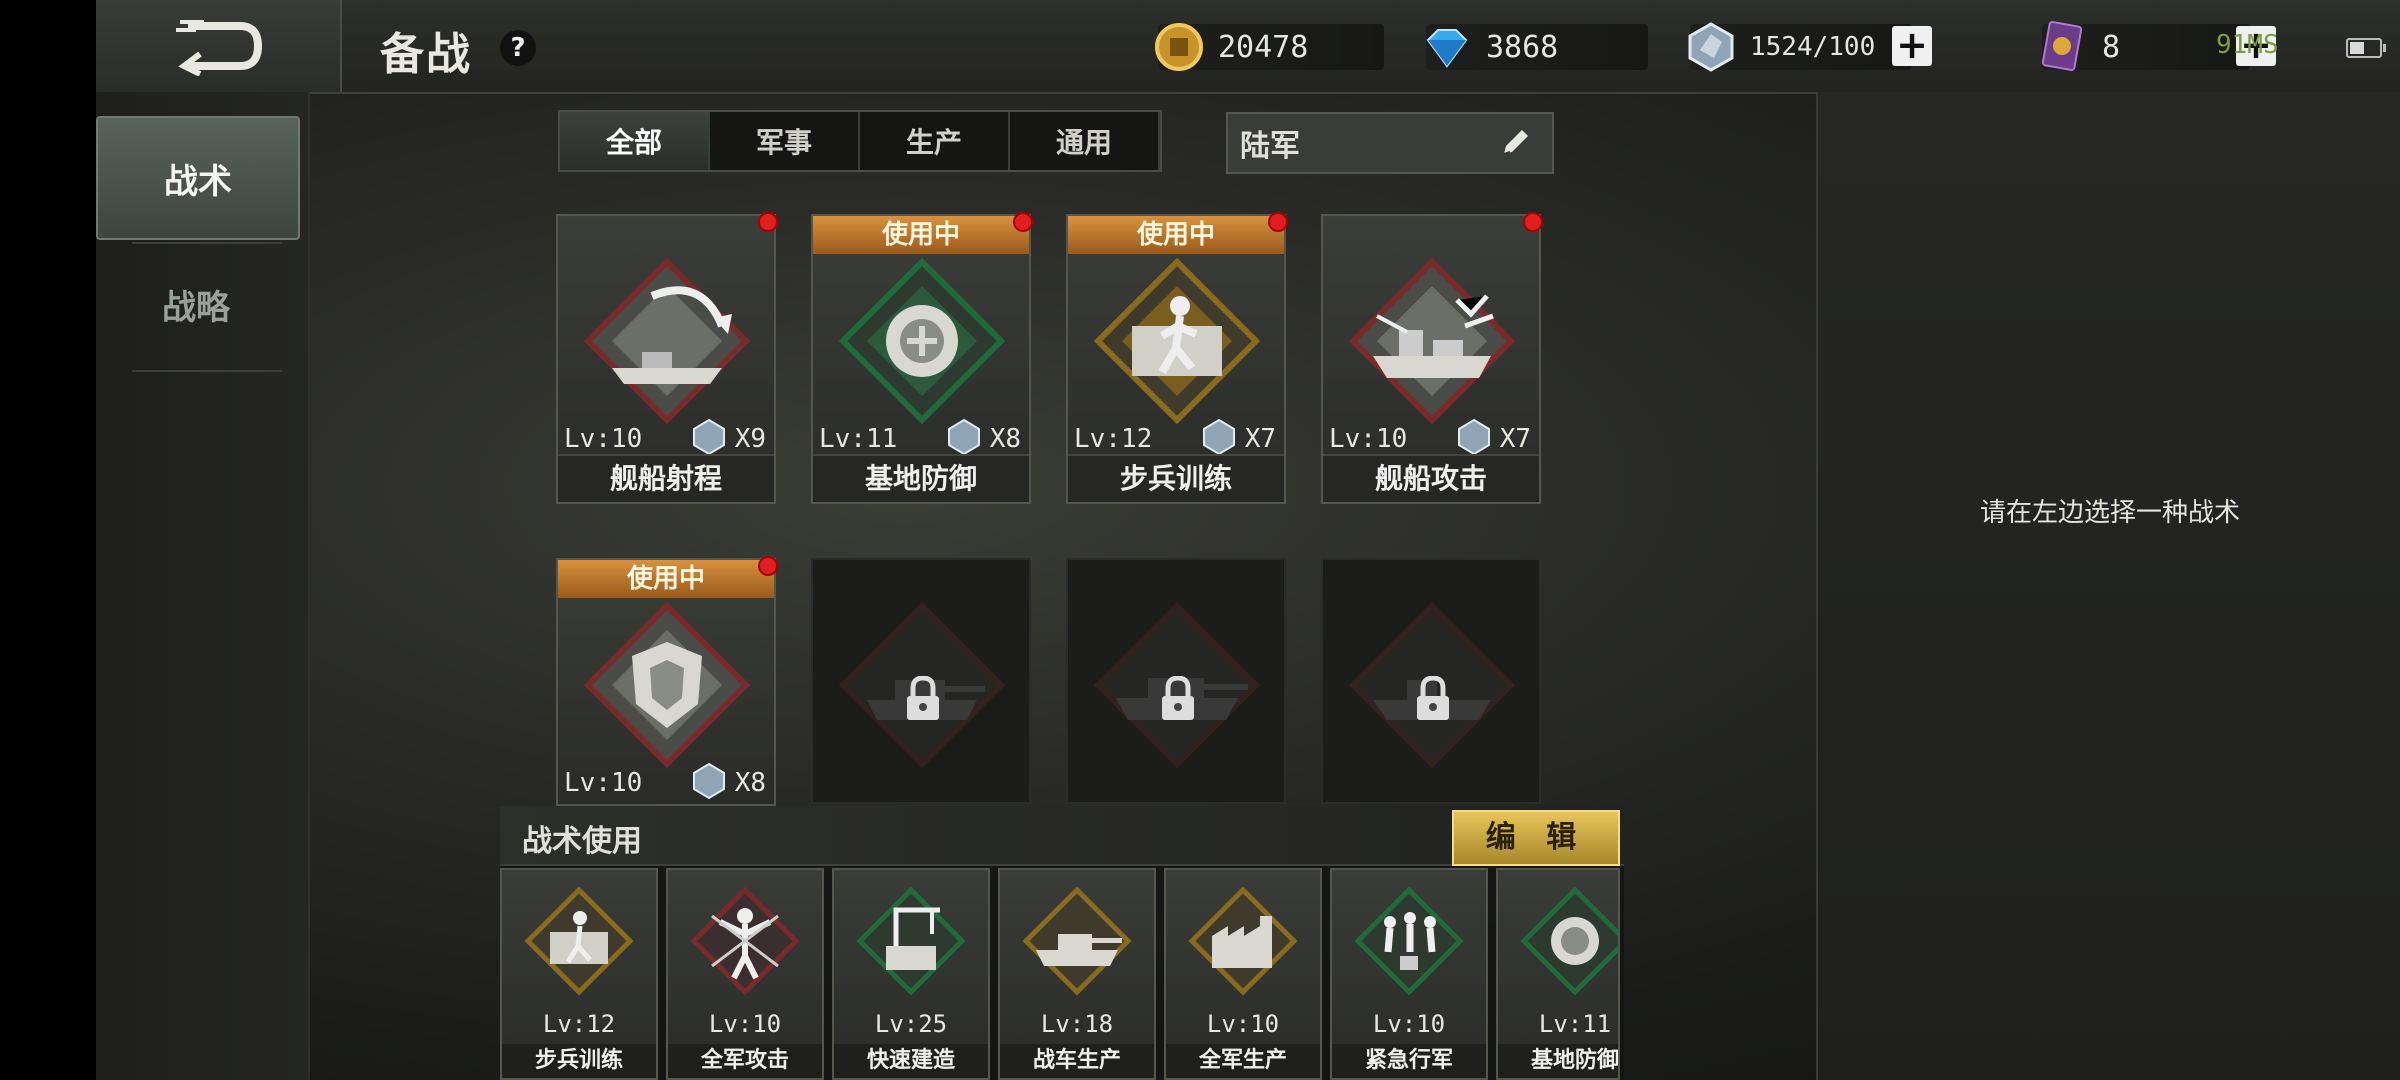 The height and width of the screenshot is (1080, 2400). I want to click on tactic-count: X9, so click(750, 439).